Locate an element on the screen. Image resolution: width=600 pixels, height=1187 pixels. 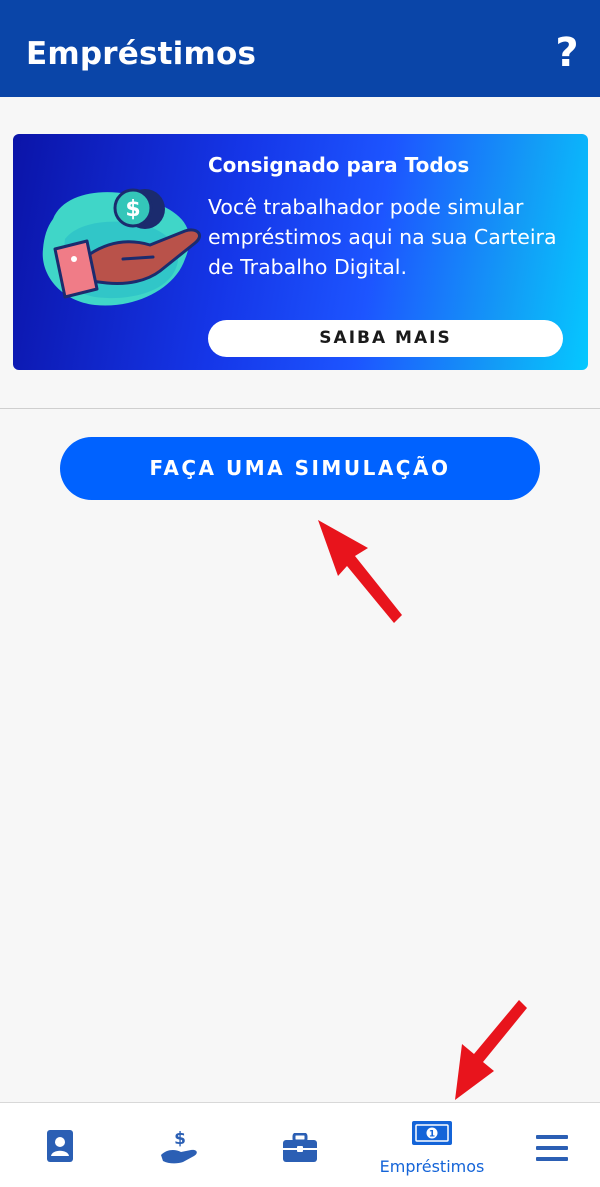
bottom-navigation: $ 1 Empréstimos is located at coordinates (300, 1144).